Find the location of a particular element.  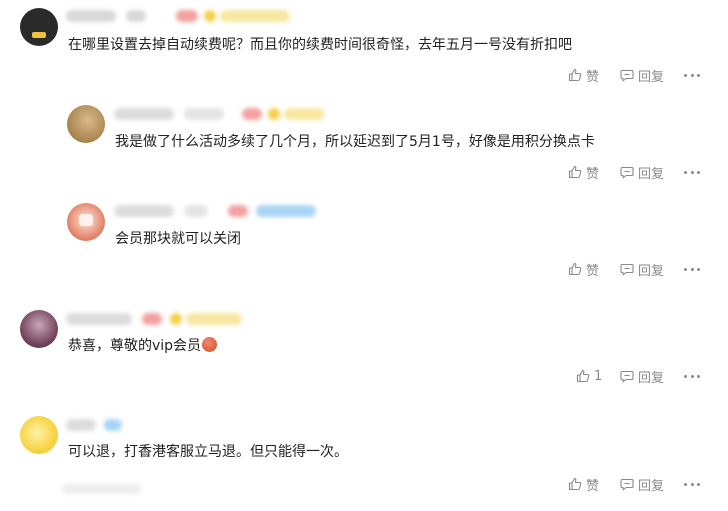

like-count: 1 is located at coordinates (598, 376).